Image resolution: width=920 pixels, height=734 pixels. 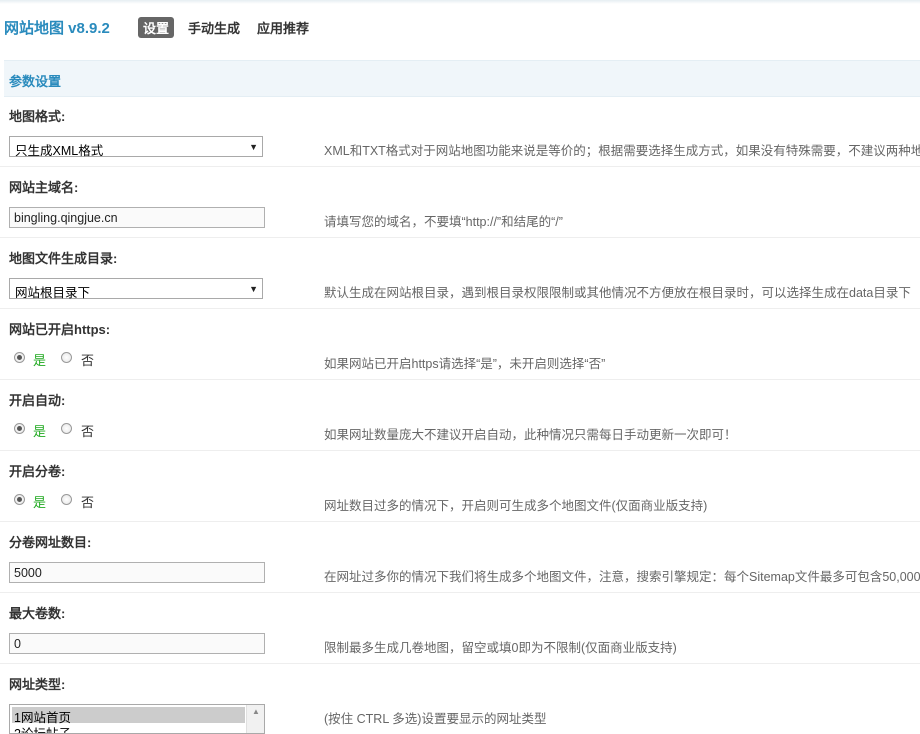 I want to click on output-dir-select: 网站根目录下 ▼, so click(x=136, y=289).